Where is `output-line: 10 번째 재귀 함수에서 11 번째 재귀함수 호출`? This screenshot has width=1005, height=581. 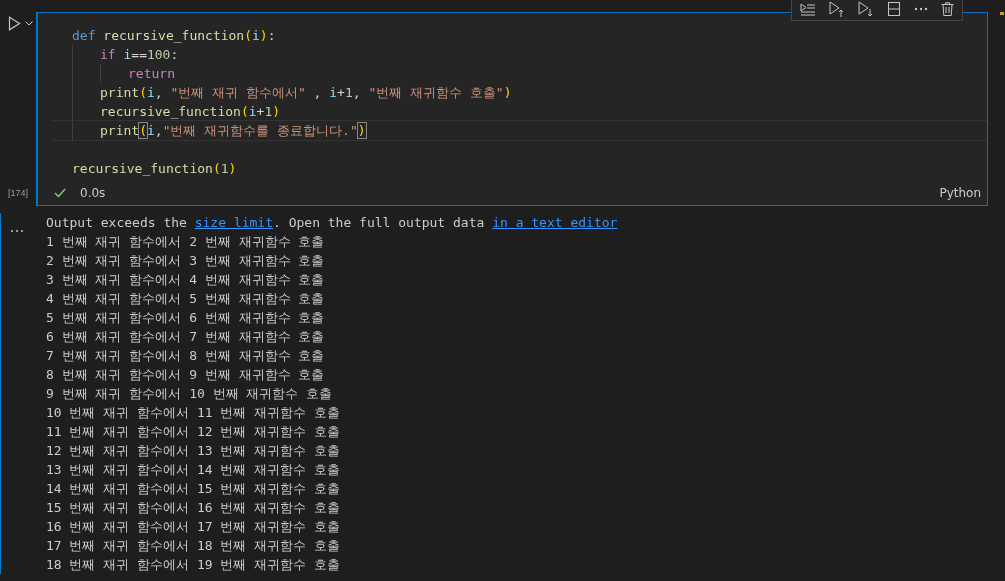
output-line: 10 번째 재귀 함수에서 11 번째 재귀함수 호출 is located at coordinates (194, 413).